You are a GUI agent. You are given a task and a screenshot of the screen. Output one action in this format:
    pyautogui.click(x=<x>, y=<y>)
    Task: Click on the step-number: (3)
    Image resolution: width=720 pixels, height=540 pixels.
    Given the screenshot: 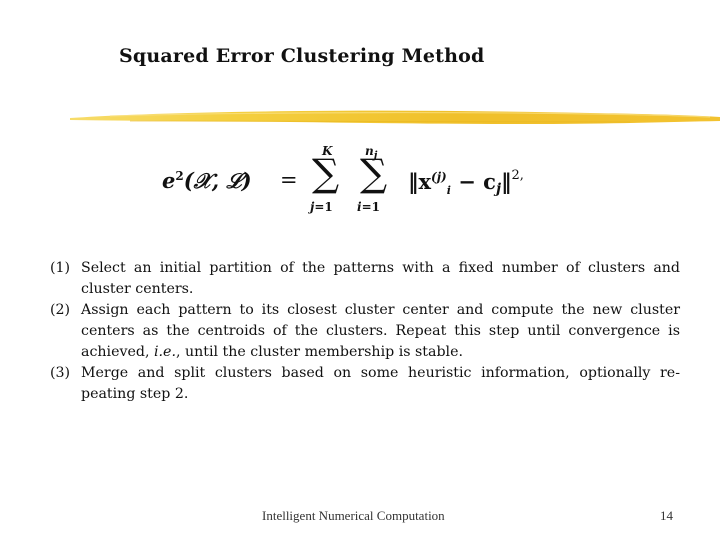 What is the action you would take?
    pyautogui.click(x=60, y=373)
    